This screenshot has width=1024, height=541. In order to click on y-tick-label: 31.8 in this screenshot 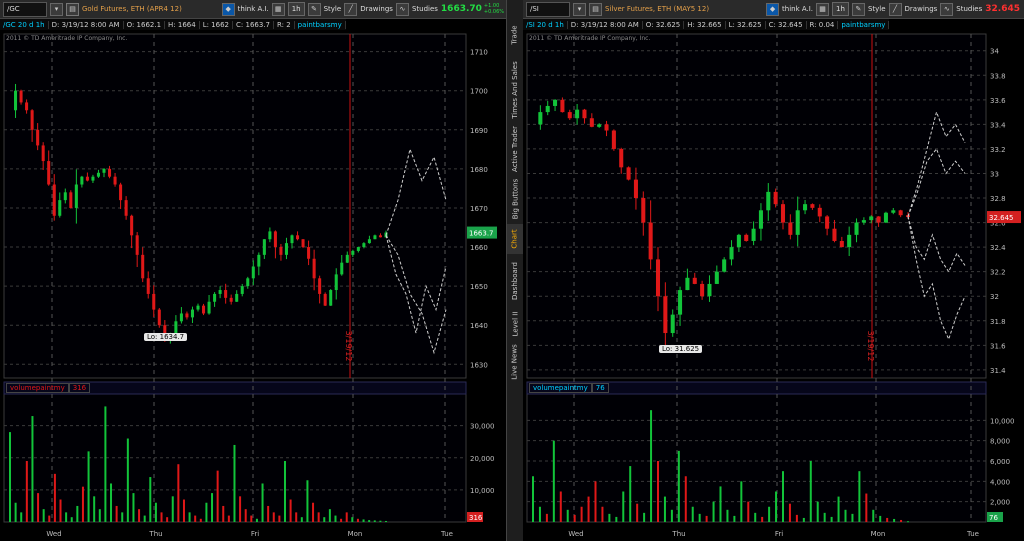, I will do `click(998, 322)`.